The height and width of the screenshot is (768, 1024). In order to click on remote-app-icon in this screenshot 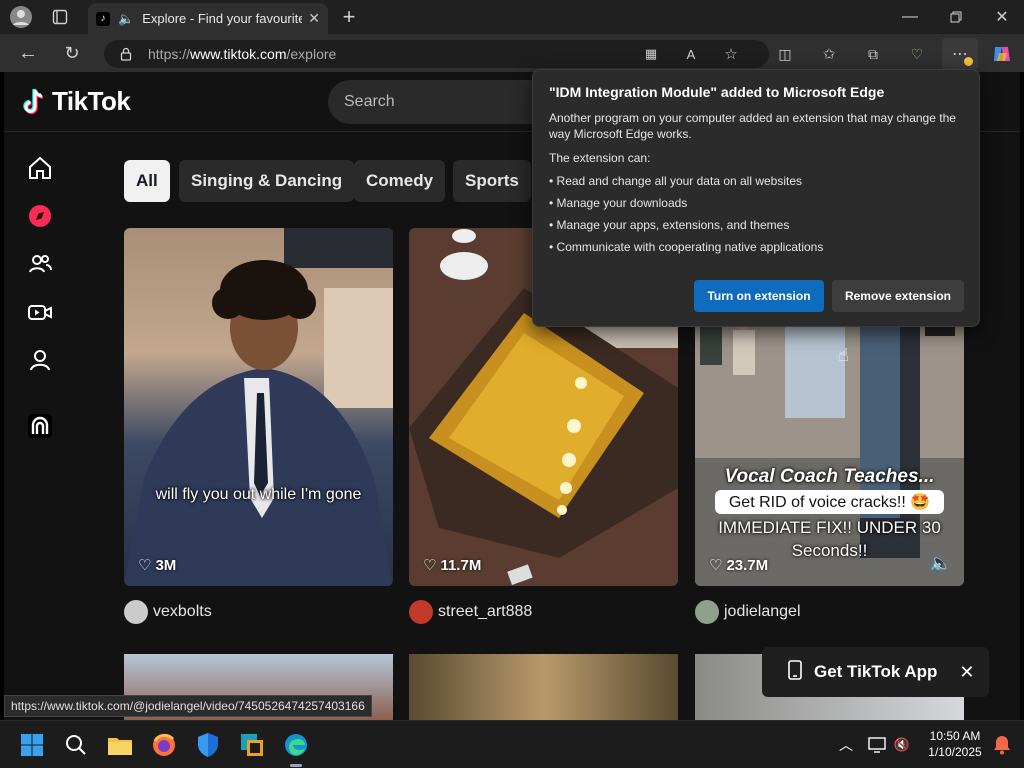, I will do `click(252, 745)`.